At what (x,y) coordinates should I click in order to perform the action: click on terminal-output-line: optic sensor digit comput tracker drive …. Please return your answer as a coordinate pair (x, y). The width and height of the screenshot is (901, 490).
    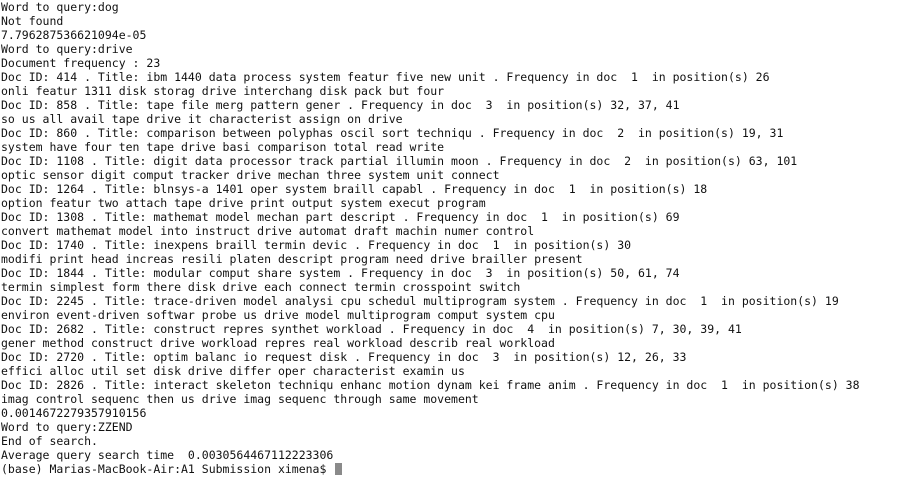
    Looking at the image, I should click on (250, 175).